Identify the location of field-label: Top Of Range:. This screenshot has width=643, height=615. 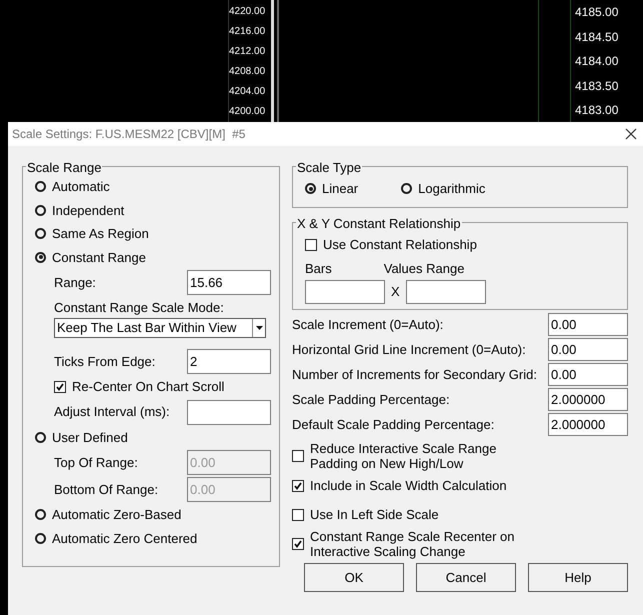
(96, 463).